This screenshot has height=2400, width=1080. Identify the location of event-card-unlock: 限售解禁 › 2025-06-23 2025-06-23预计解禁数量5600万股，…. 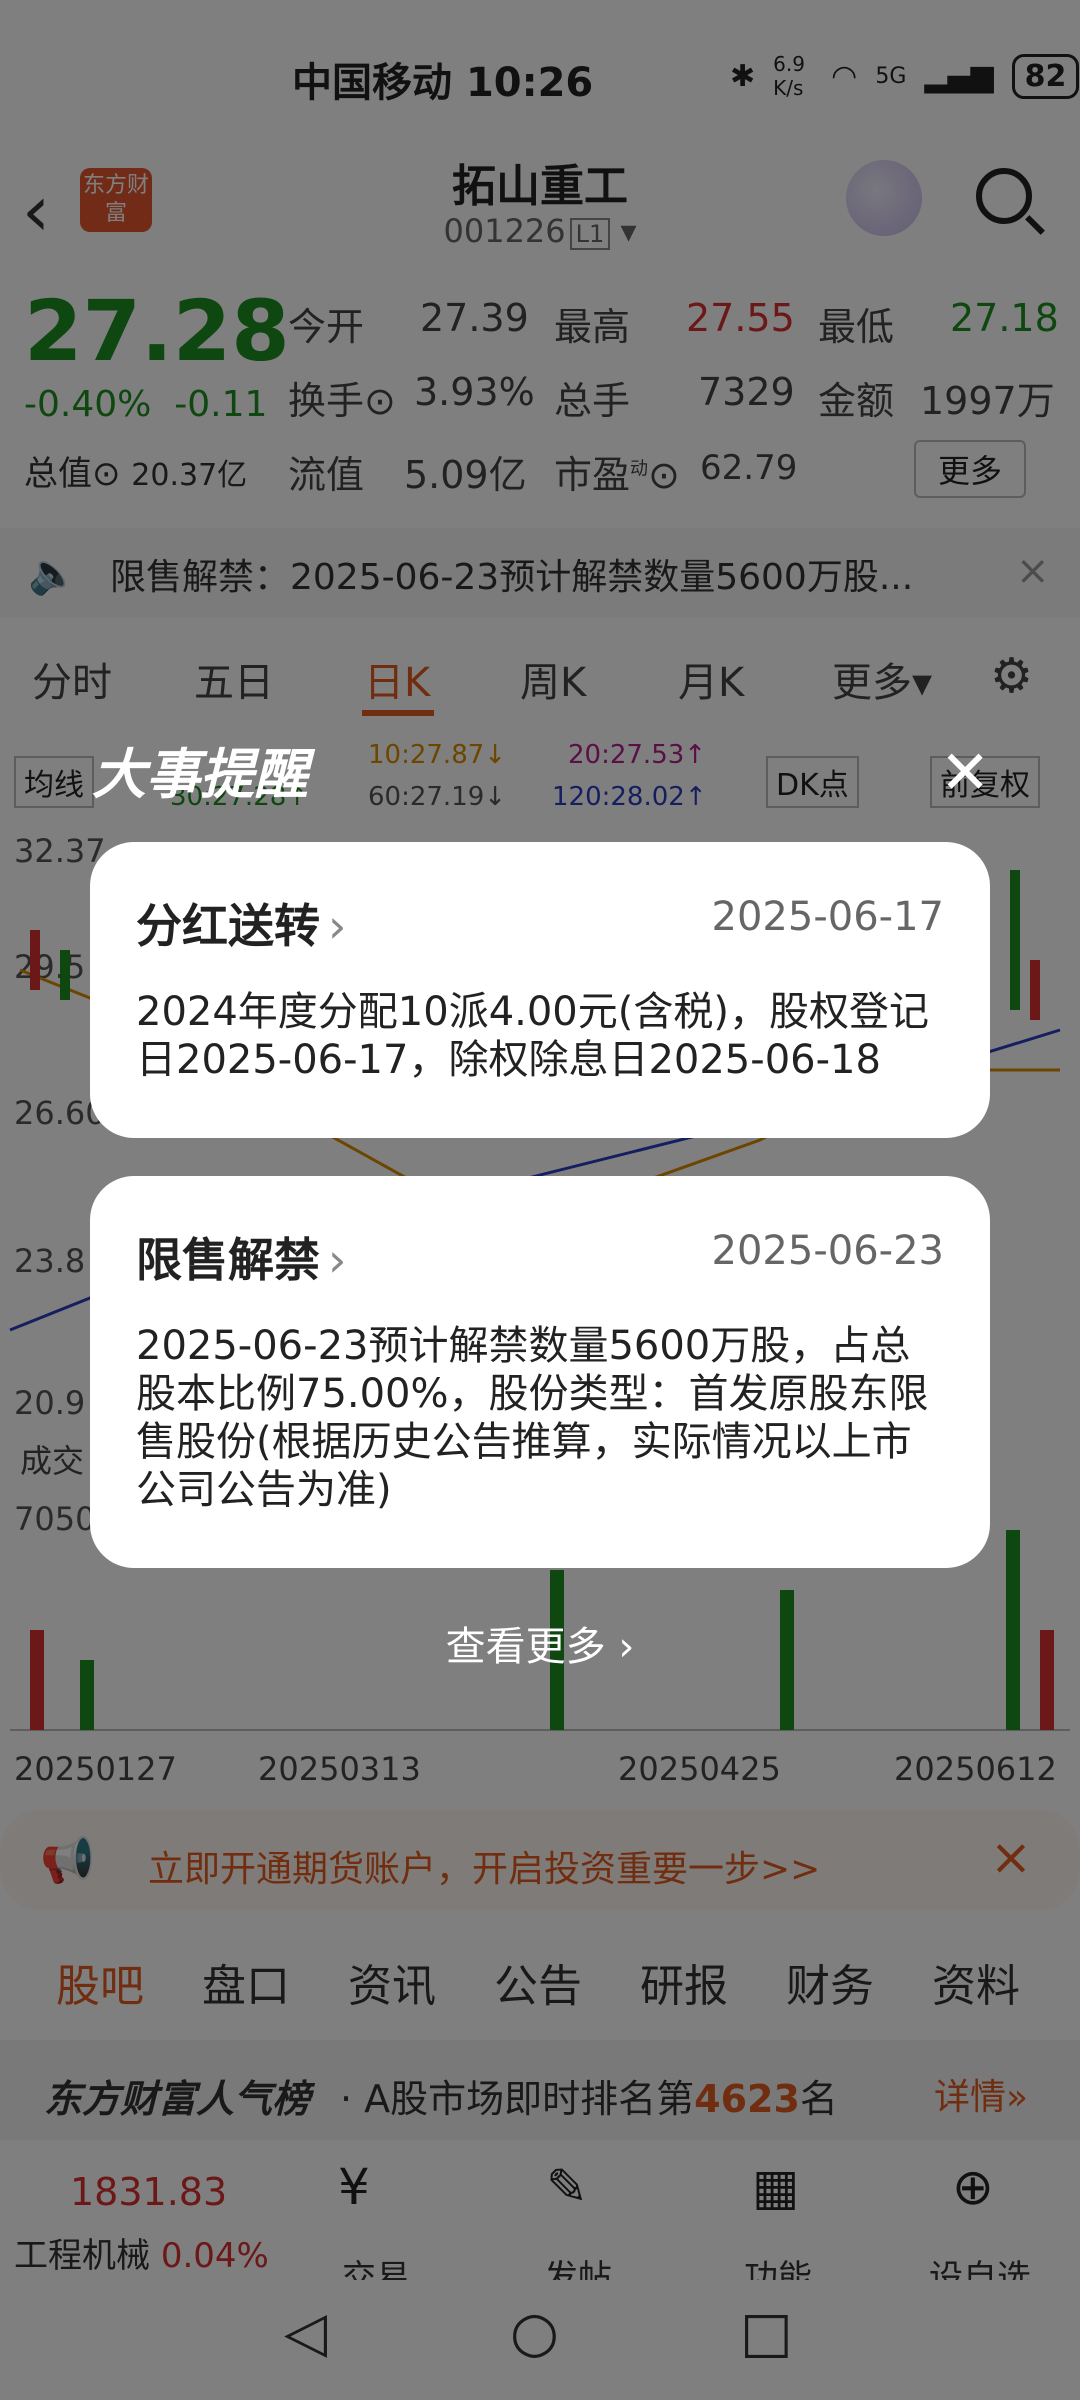
(540, 1372).